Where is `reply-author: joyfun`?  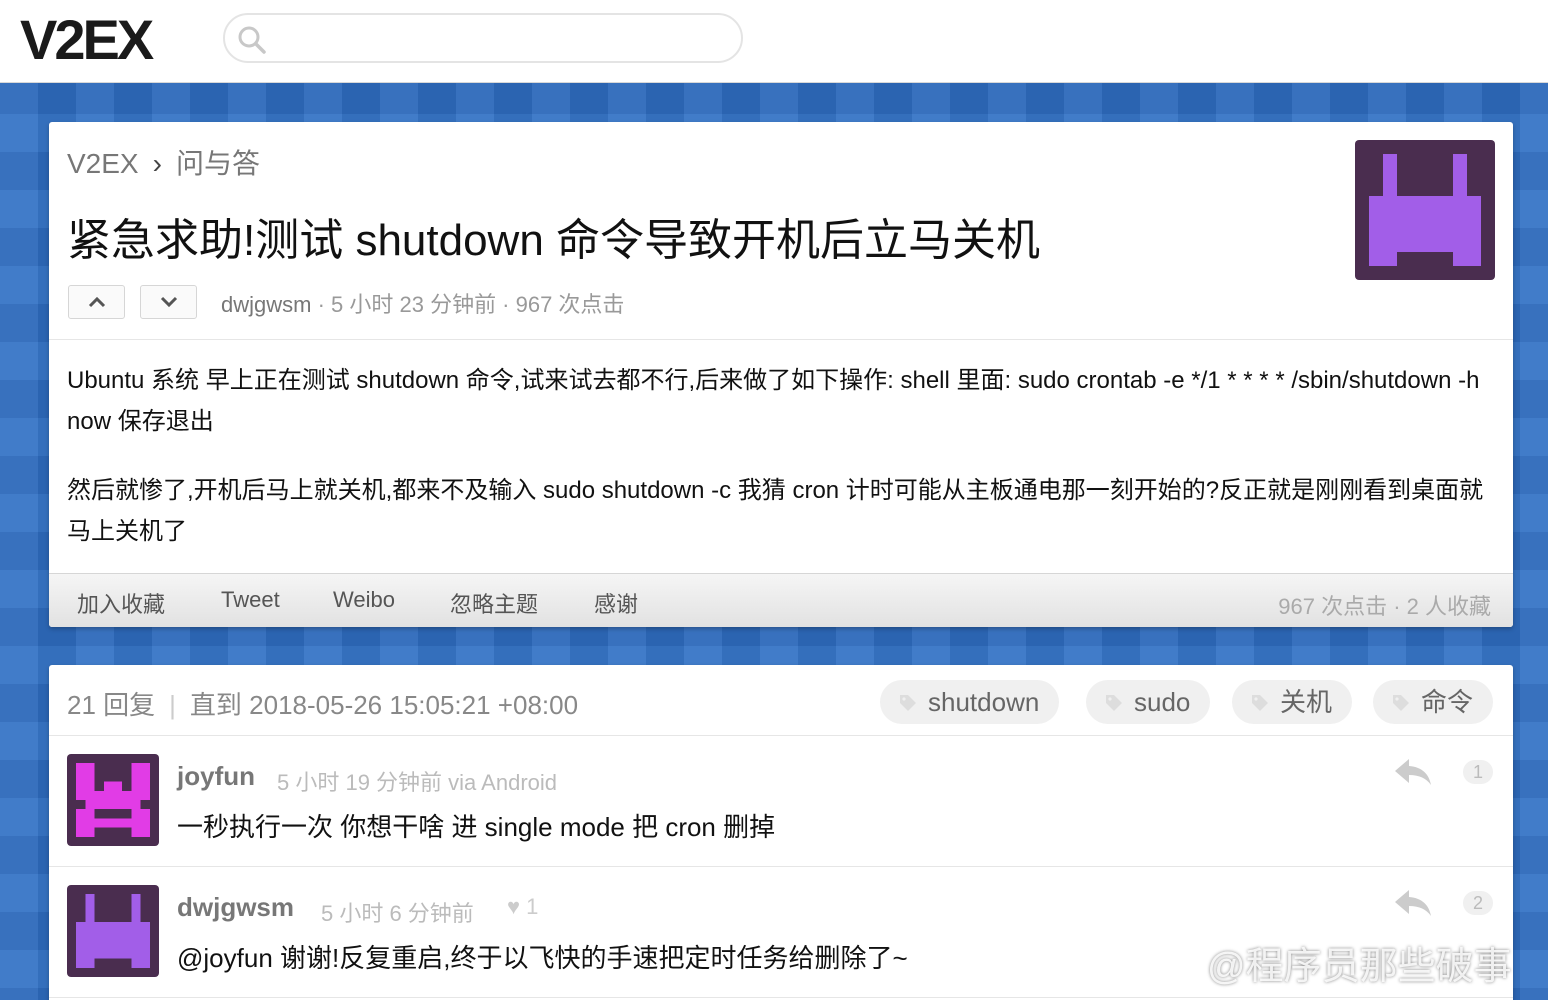
reply-author: joyfun is located at coordinates (216, 776).